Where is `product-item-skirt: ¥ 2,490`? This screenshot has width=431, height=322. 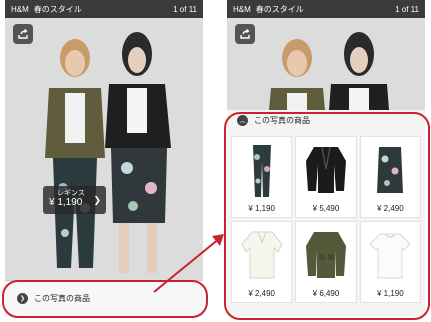 product-item-skirt: ¥ 2,490 is located at coordinates (390, 177).